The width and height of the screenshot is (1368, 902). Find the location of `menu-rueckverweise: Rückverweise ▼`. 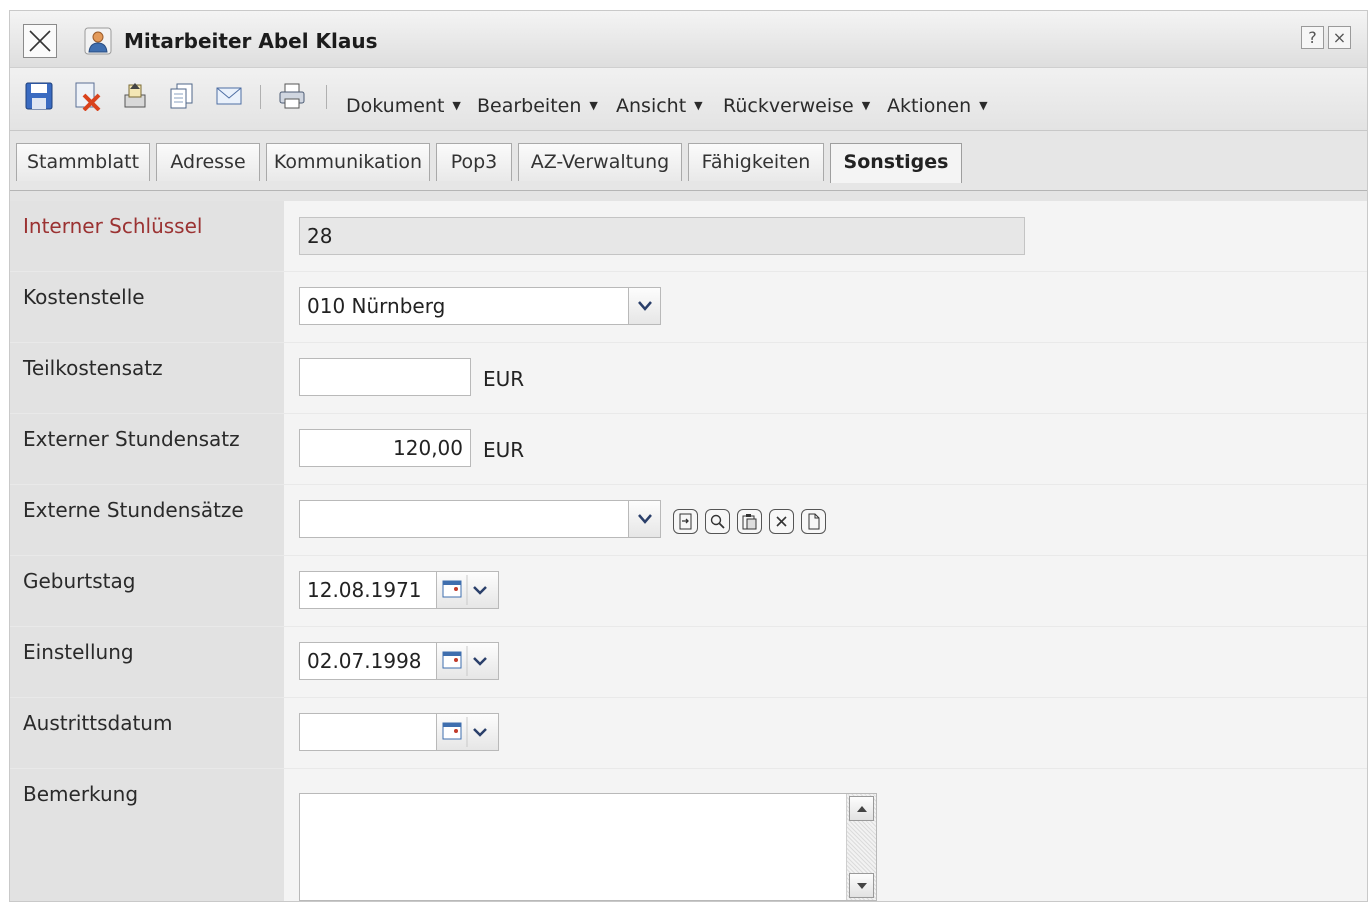

menu-rueckverweise: Rückverweise ▼ is located at coordinates (796, 106).